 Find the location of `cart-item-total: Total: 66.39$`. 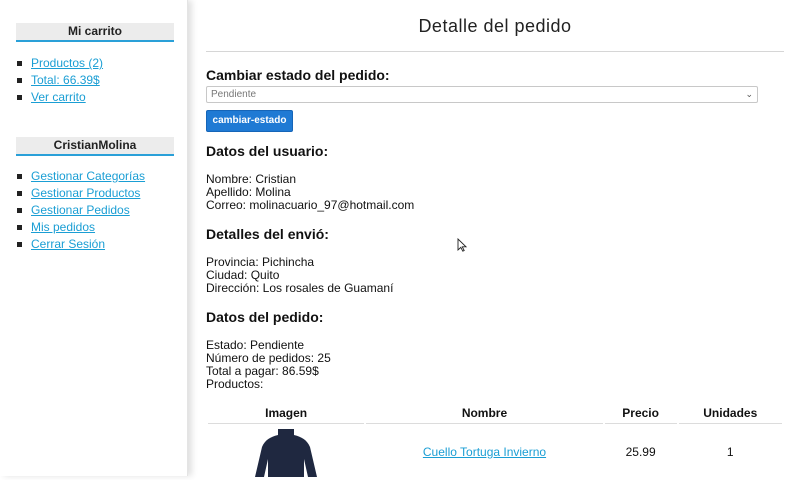

cart-item-total: Total: 66.39$ is located at coordinates (59, 80).